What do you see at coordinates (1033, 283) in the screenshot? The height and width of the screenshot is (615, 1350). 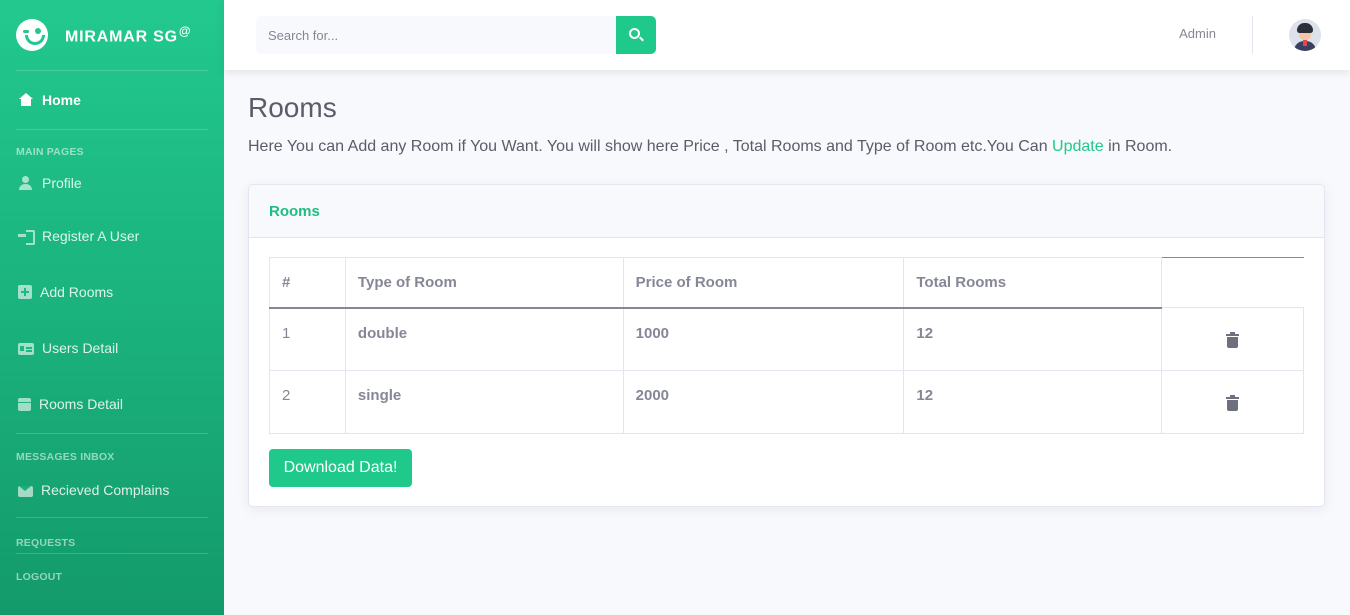 I see `column-header-total: Total Rooms` at bounding box center [1033, 283].